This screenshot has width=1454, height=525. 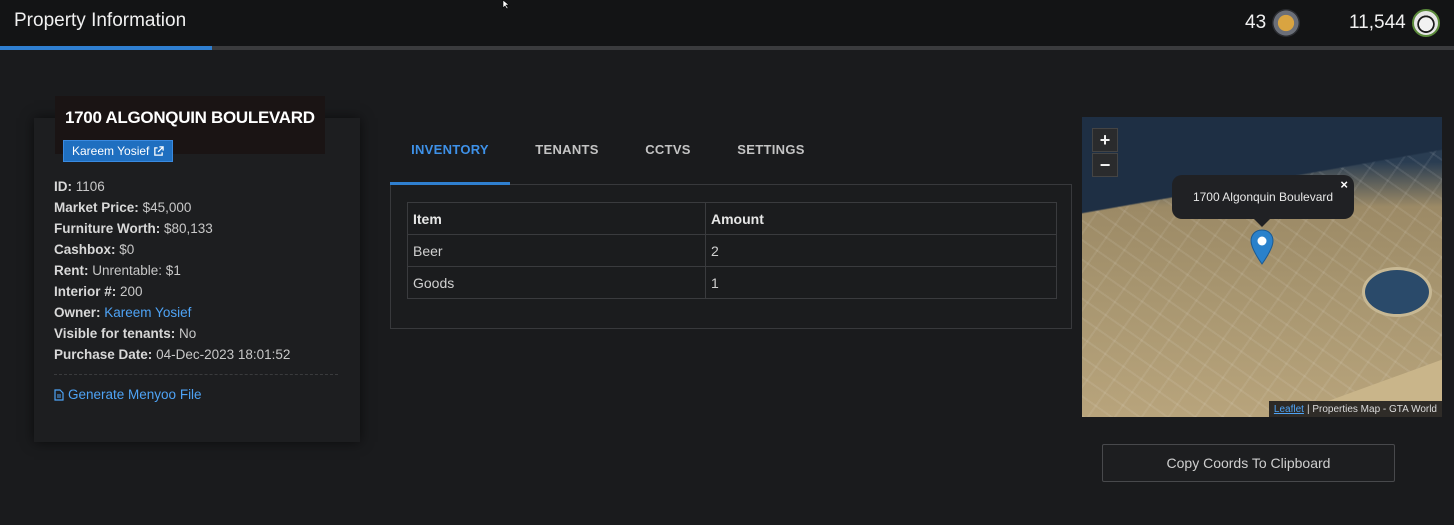 What do you see at coordinates (506, 5) in the screenshot?
I see `mouse-cursor-icon` at bounding box center [506, 5].